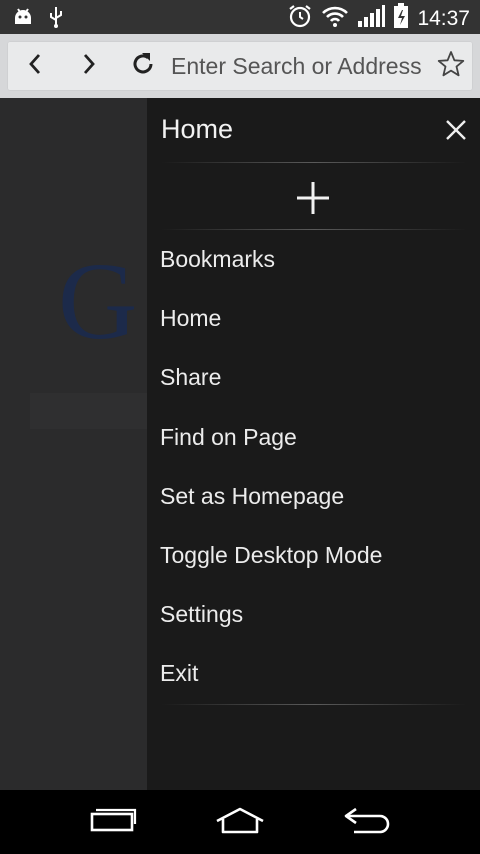 The image size is (480, 854). What do you see at coordinates (300, 18) in the screenshot?
I see `alarm-icon` at bounding box center [300, 18].